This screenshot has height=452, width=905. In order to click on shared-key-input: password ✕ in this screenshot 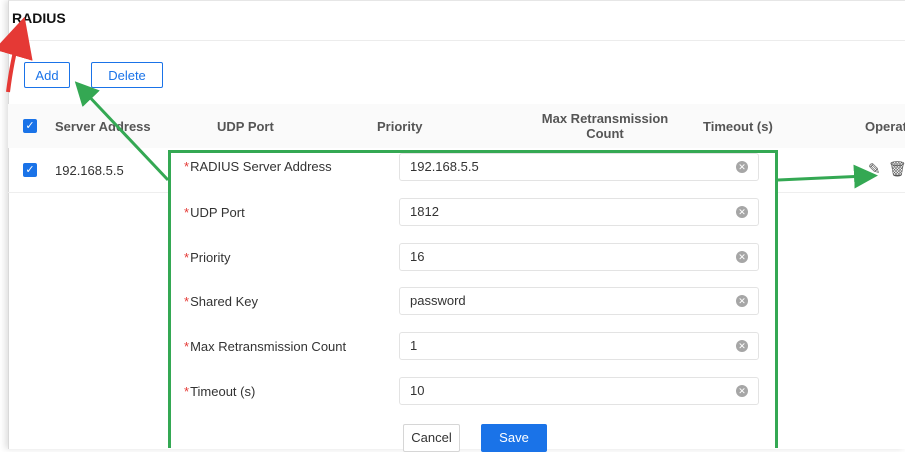, I will do `click(579, 301)`.